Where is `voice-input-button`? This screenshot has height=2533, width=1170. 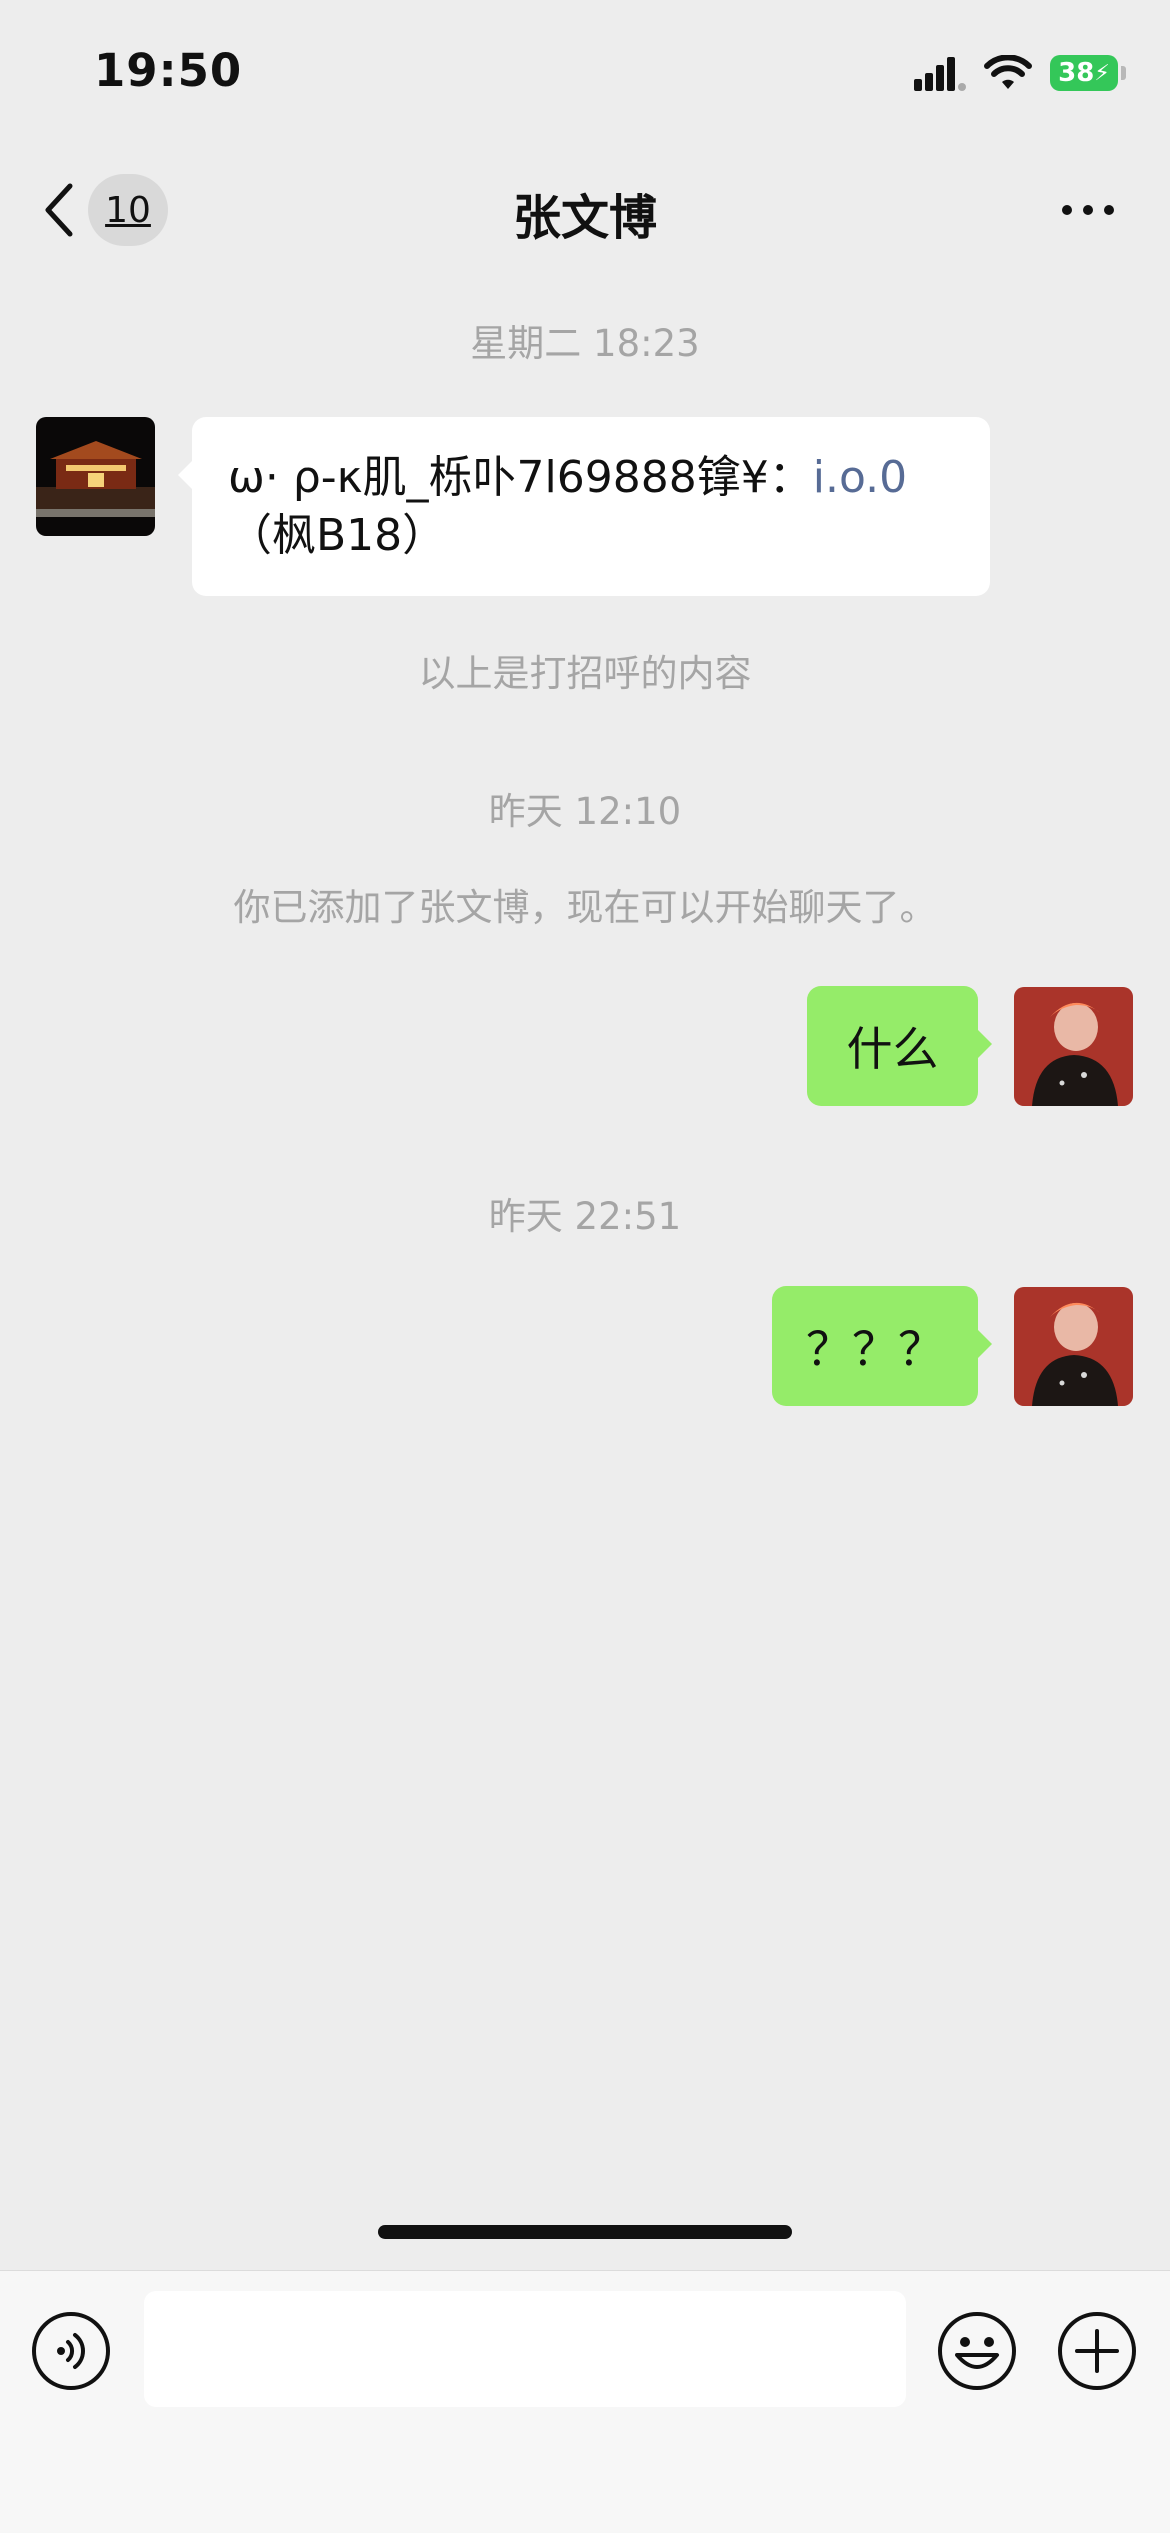 voice-input-button is located at coordinates (71, 2351).